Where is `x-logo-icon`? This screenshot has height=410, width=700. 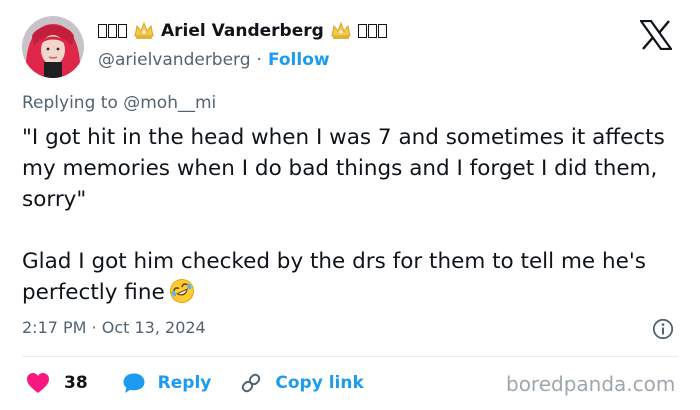
x-logo-icon is located at coordinates (656, 35).